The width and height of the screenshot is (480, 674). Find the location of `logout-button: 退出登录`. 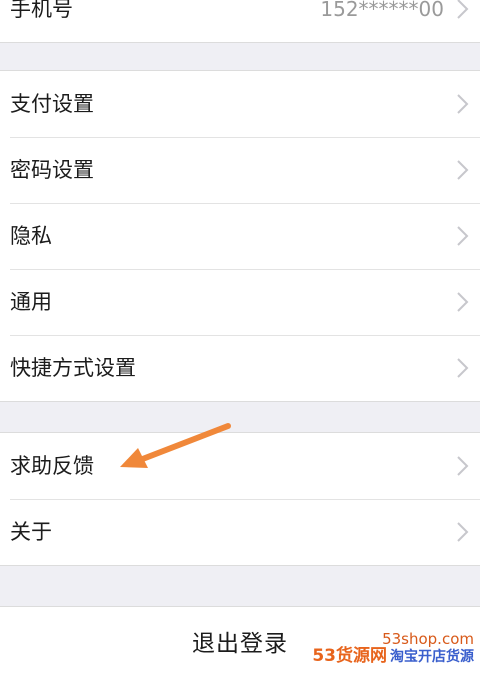

logout-button: 退出登录 is located at coordinates (240, 640).